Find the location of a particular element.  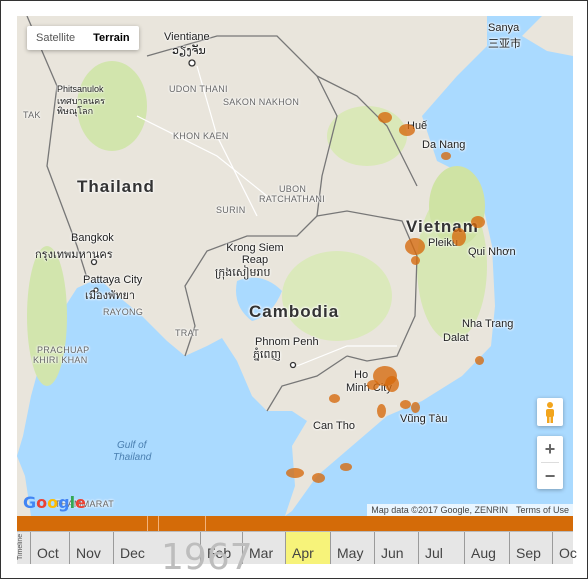

province-label-prachuap: PRACHUAP is located at coordinates (63, 350).